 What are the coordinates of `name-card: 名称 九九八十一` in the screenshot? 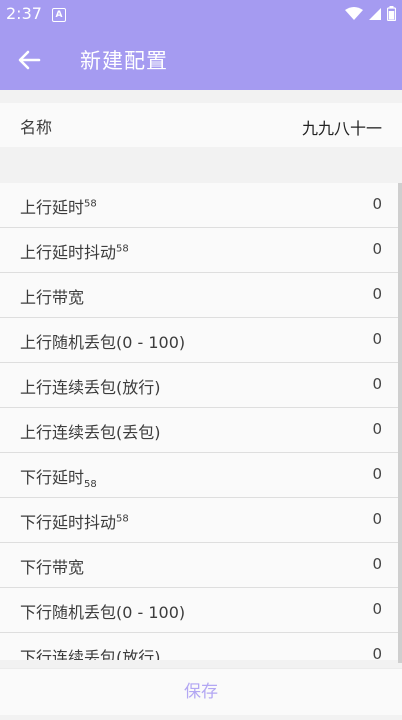 It's located at (201, 125).